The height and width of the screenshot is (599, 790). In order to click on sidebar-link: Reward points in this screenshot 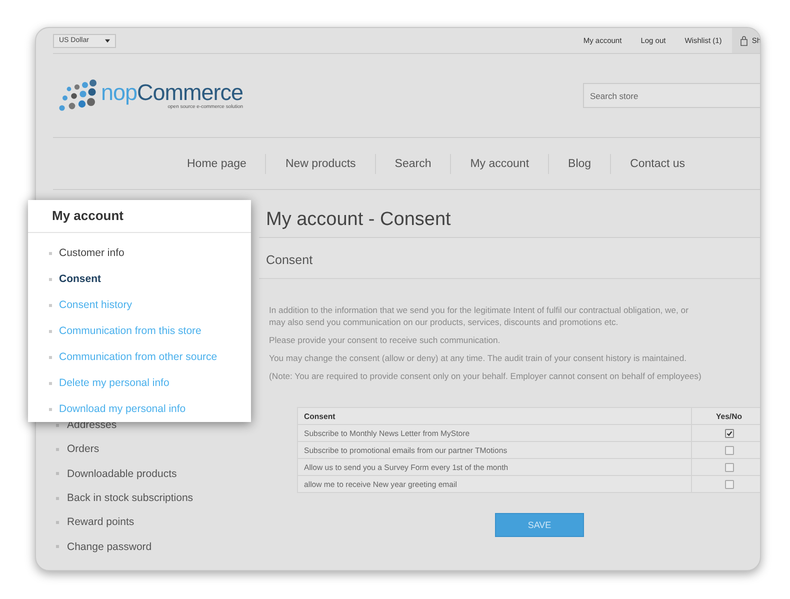, I will do `click(100, 522)`.